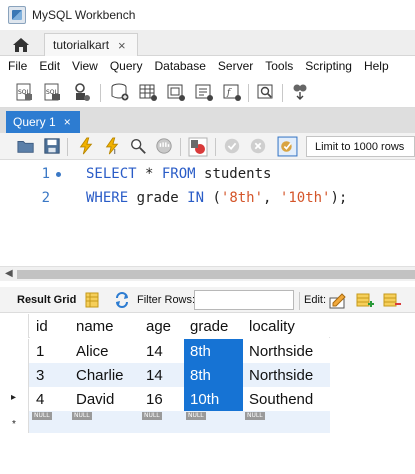 The image size is (415, 474). I want to click on save-icon, so click(52, 146).